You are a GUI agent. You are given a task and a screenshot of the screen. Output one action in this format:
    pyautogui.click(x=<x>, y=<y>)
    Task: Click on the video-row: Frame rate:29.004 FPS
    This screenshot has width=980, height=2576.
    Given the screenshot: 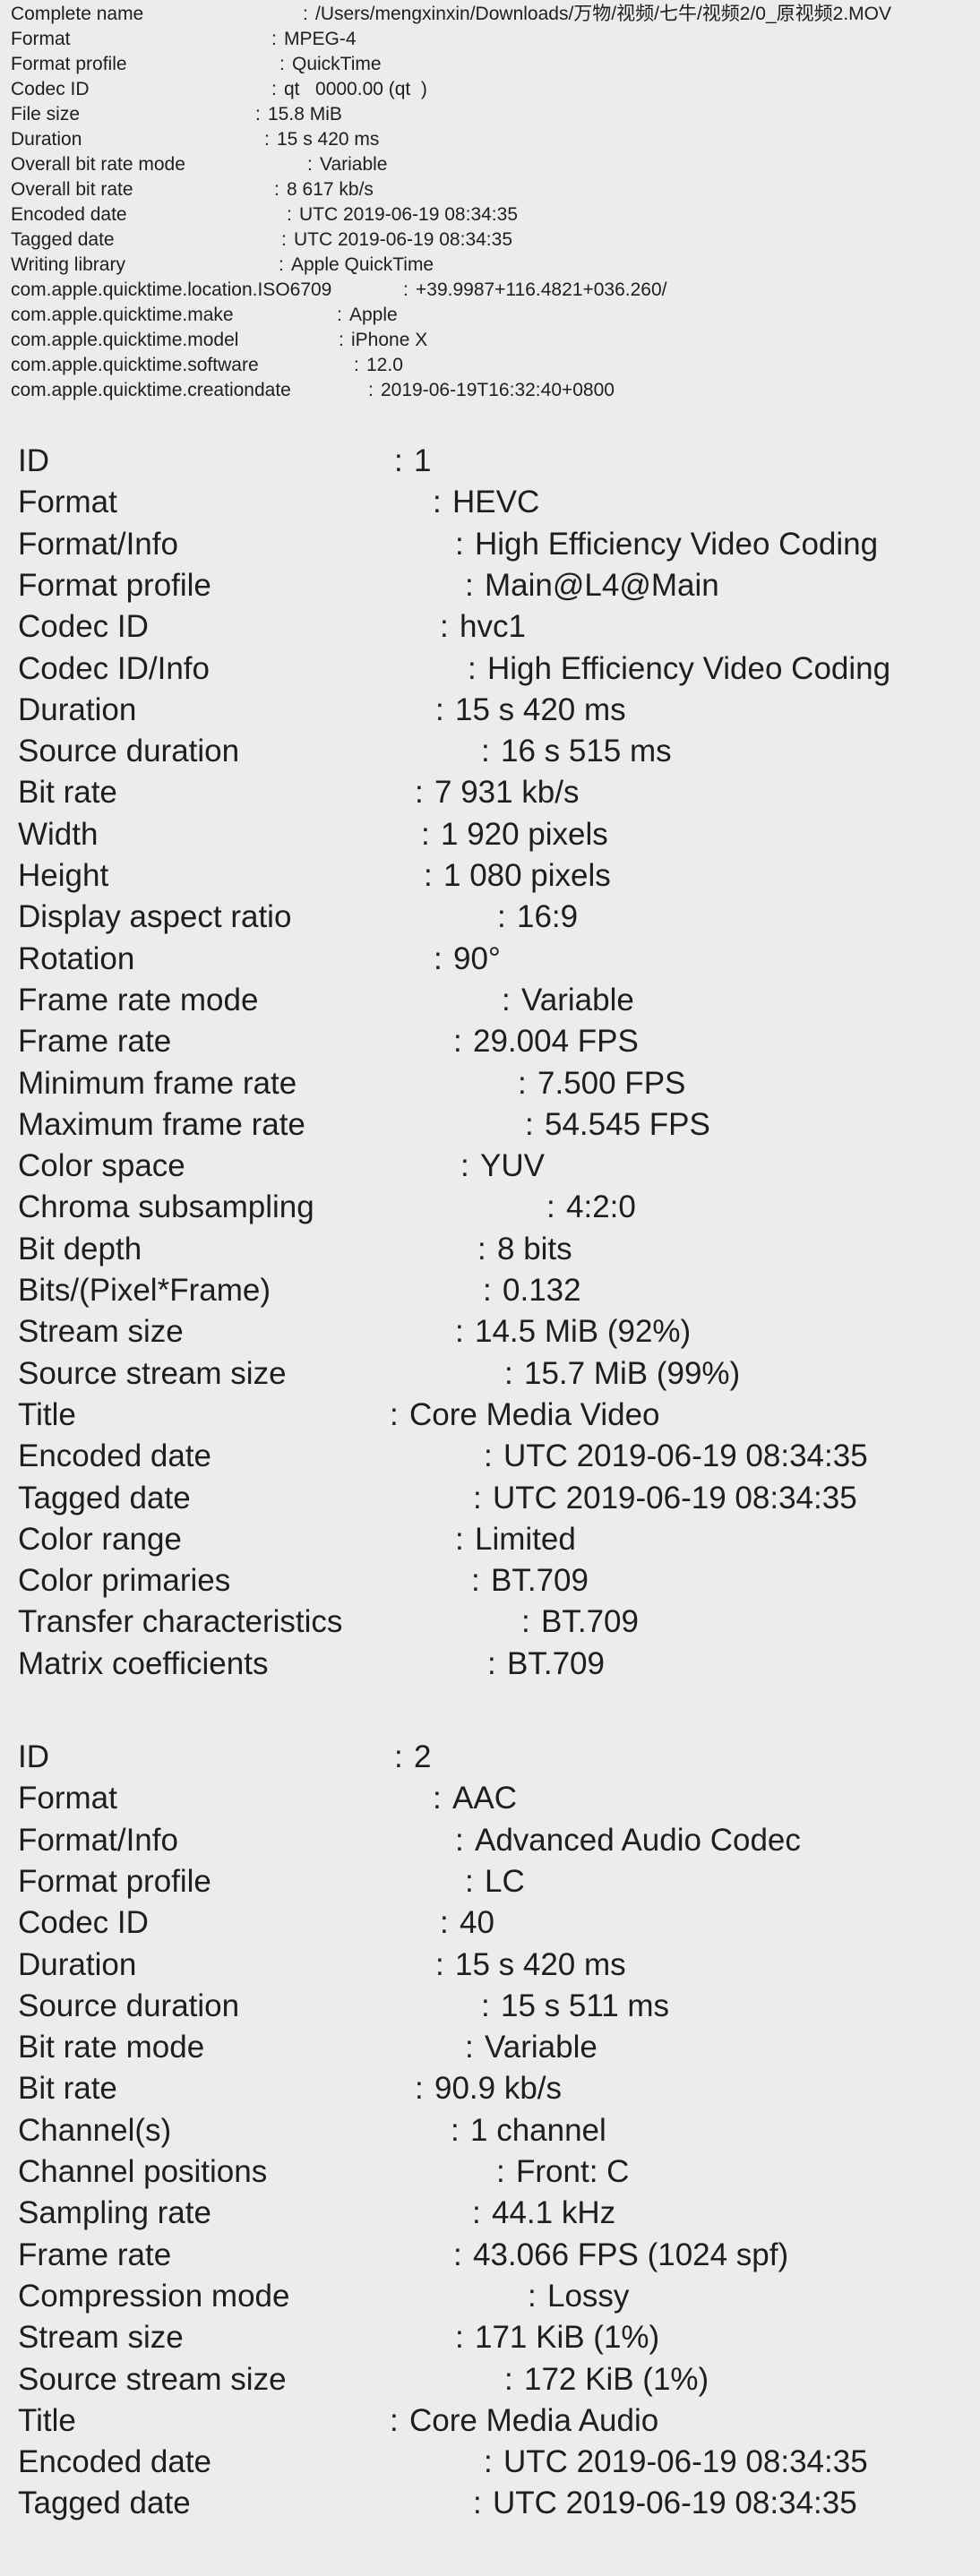 What is the action you would take?
    pyautogui.click(x=499, y=1041)
    